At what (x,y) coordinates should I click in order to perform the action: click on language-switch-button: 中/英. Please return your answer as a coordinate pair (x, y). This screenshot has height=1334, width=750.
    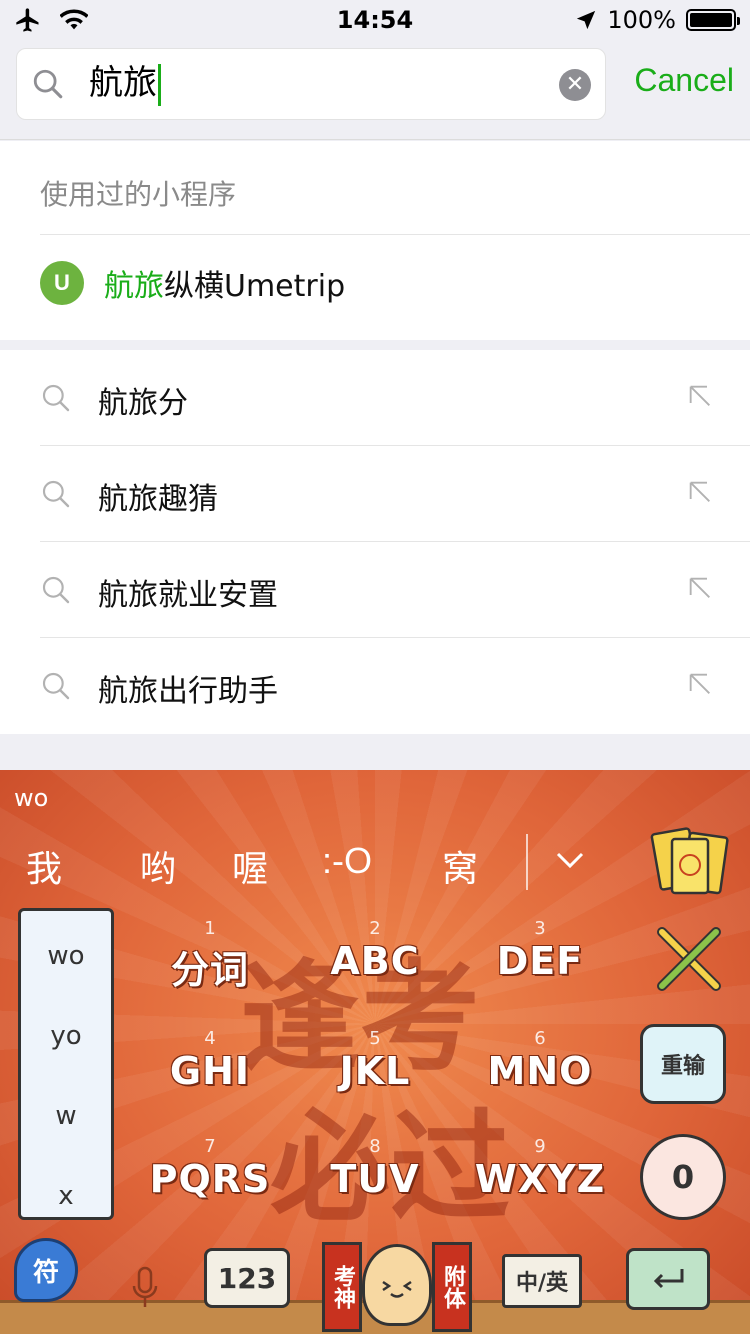
    Looking at the image, I should click on (542, 1281).